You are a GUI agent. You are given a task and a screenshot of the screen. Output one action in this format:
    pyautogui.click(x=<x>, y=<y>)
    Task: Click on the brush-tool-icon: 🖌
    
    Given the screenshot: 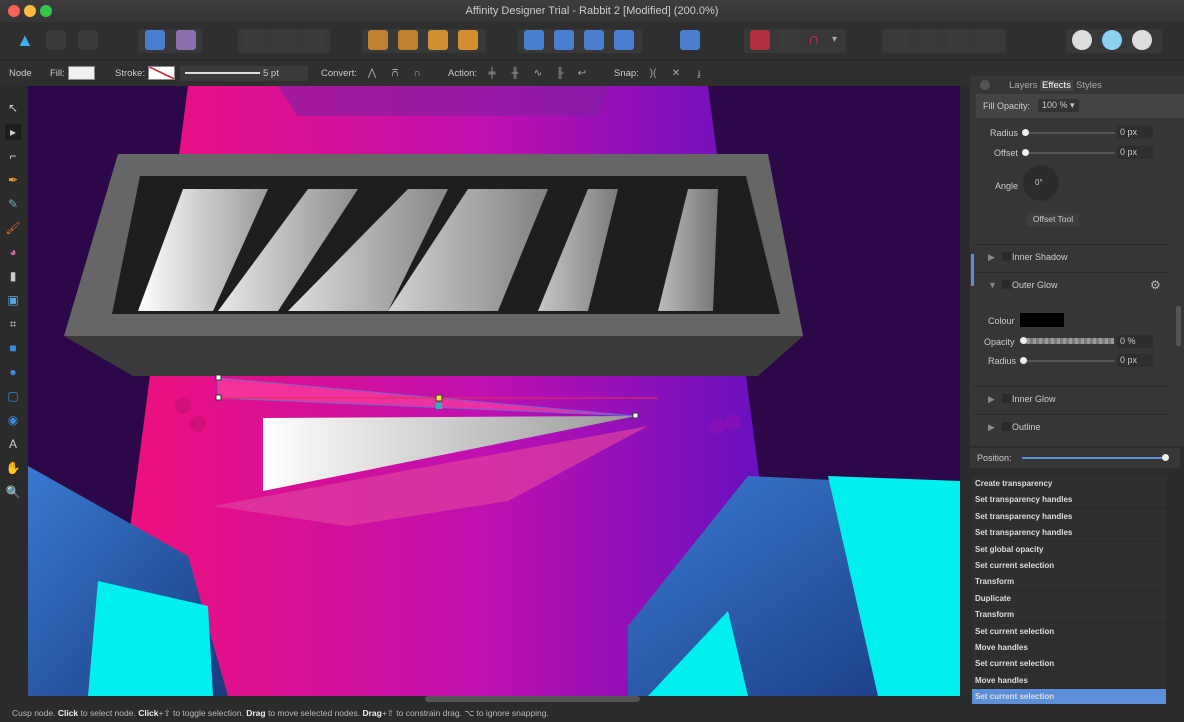 What is the action you would take?
    pyautogui.click(x=13, y=228)
    